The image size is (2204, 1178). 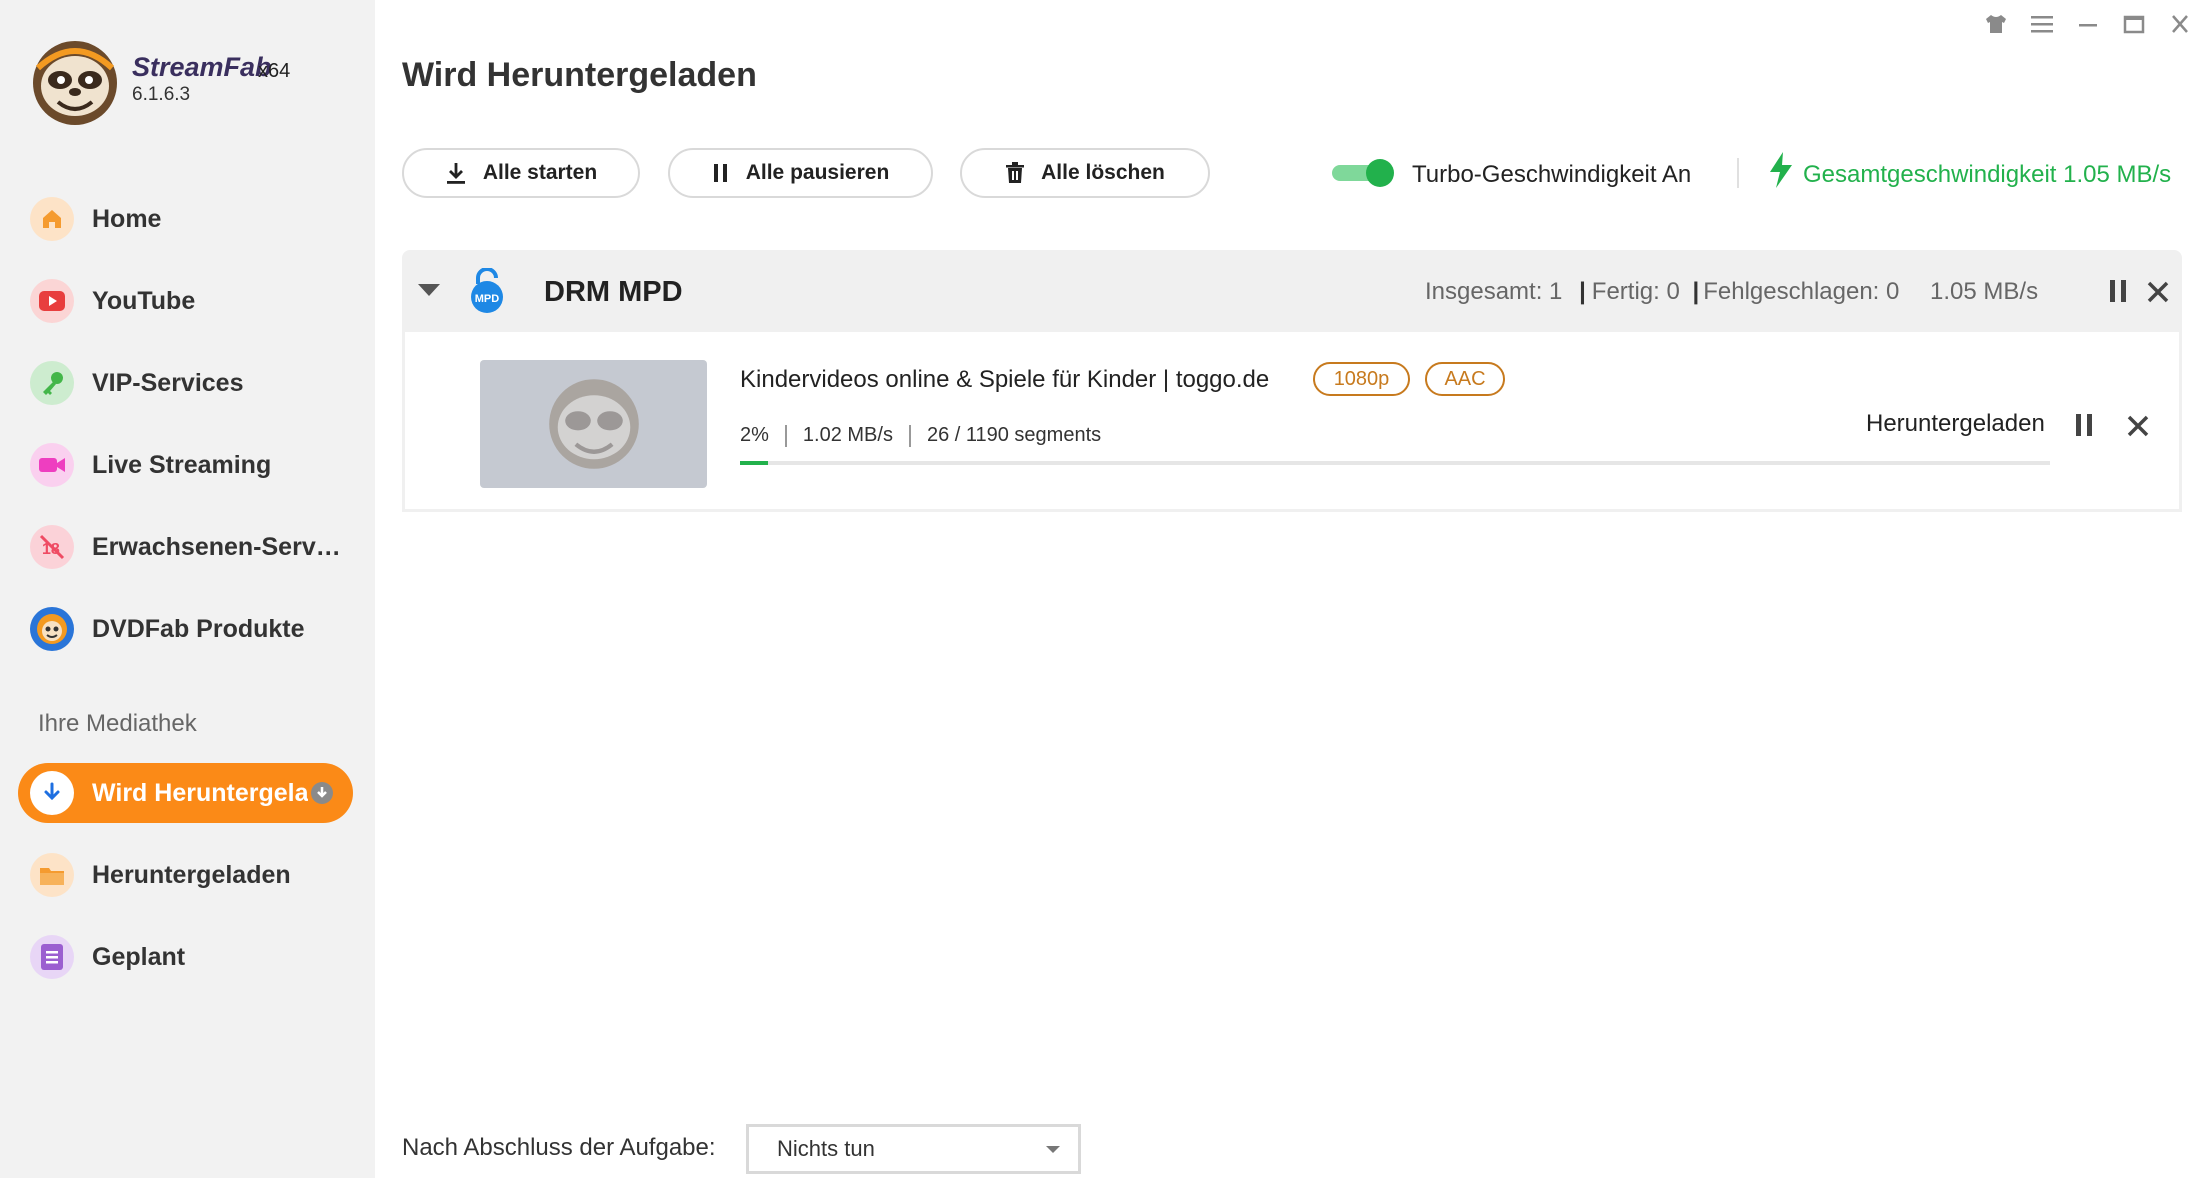 I want to click on after-task-select: Nichts tun, so click(x=913, y=1149).